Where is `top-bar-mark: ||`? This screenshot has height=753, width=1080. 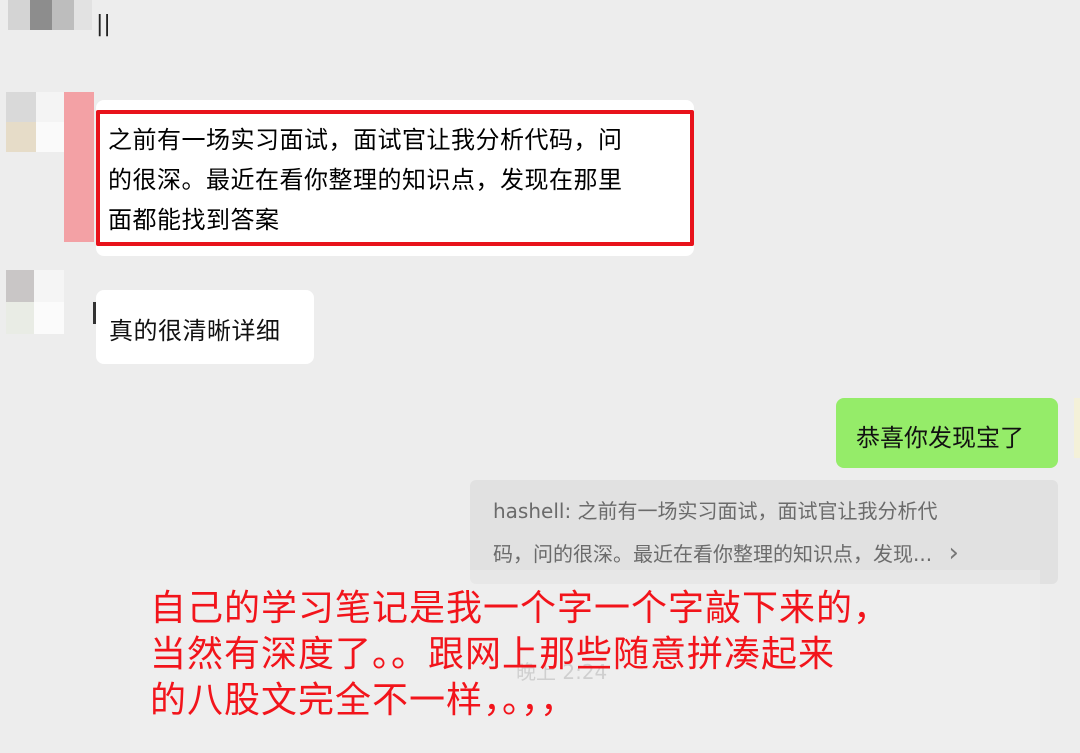 top-bar-mark: || is located at coordinates (103, 24).